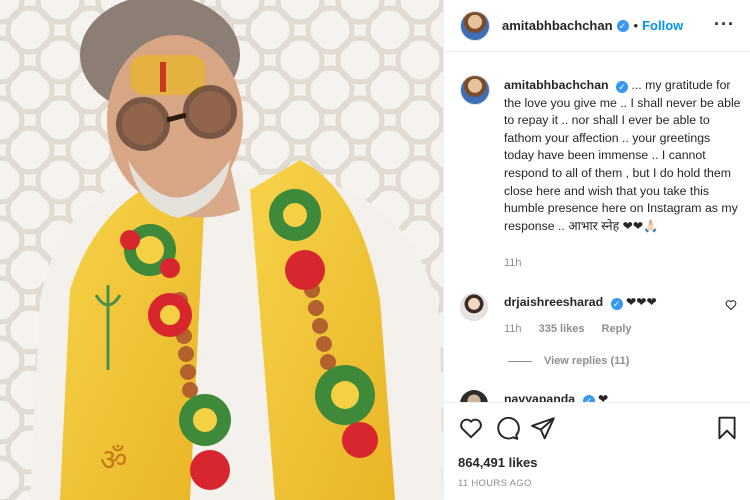  Describe the element at coordinates (513, 263) in the screenshot. I see `caption-time: 11h` at that location.